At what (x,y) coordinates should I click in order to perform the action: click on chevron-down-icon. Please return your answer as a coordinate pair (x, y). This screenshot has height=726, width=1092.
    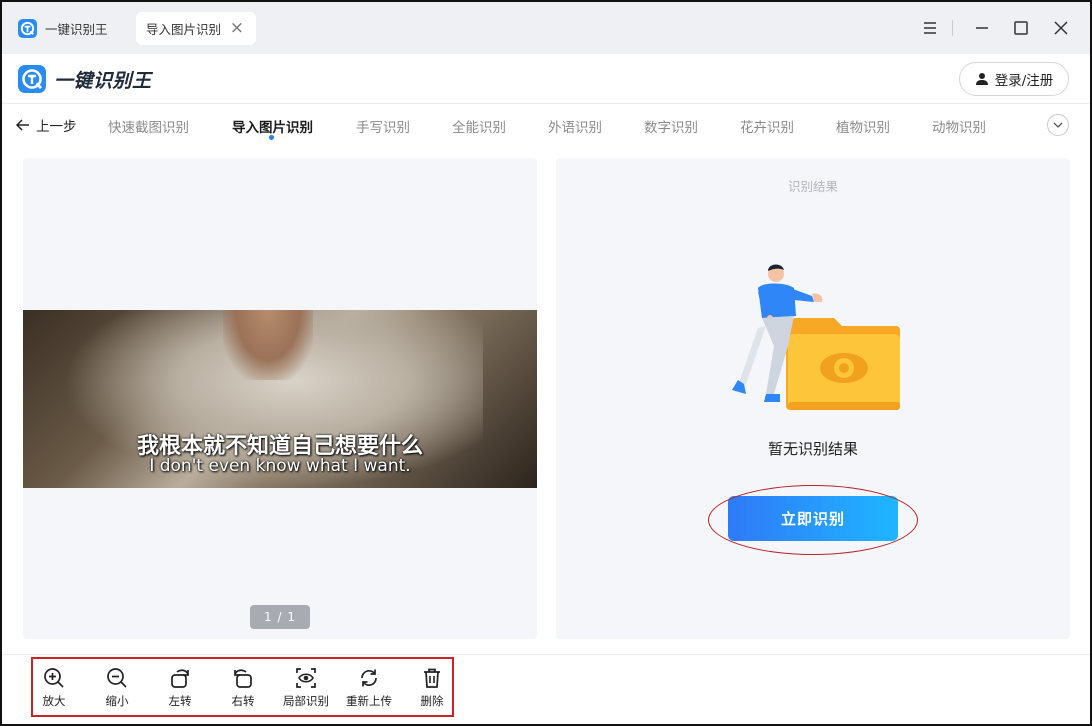
    Looking at the image, I should click on (1058, 125).